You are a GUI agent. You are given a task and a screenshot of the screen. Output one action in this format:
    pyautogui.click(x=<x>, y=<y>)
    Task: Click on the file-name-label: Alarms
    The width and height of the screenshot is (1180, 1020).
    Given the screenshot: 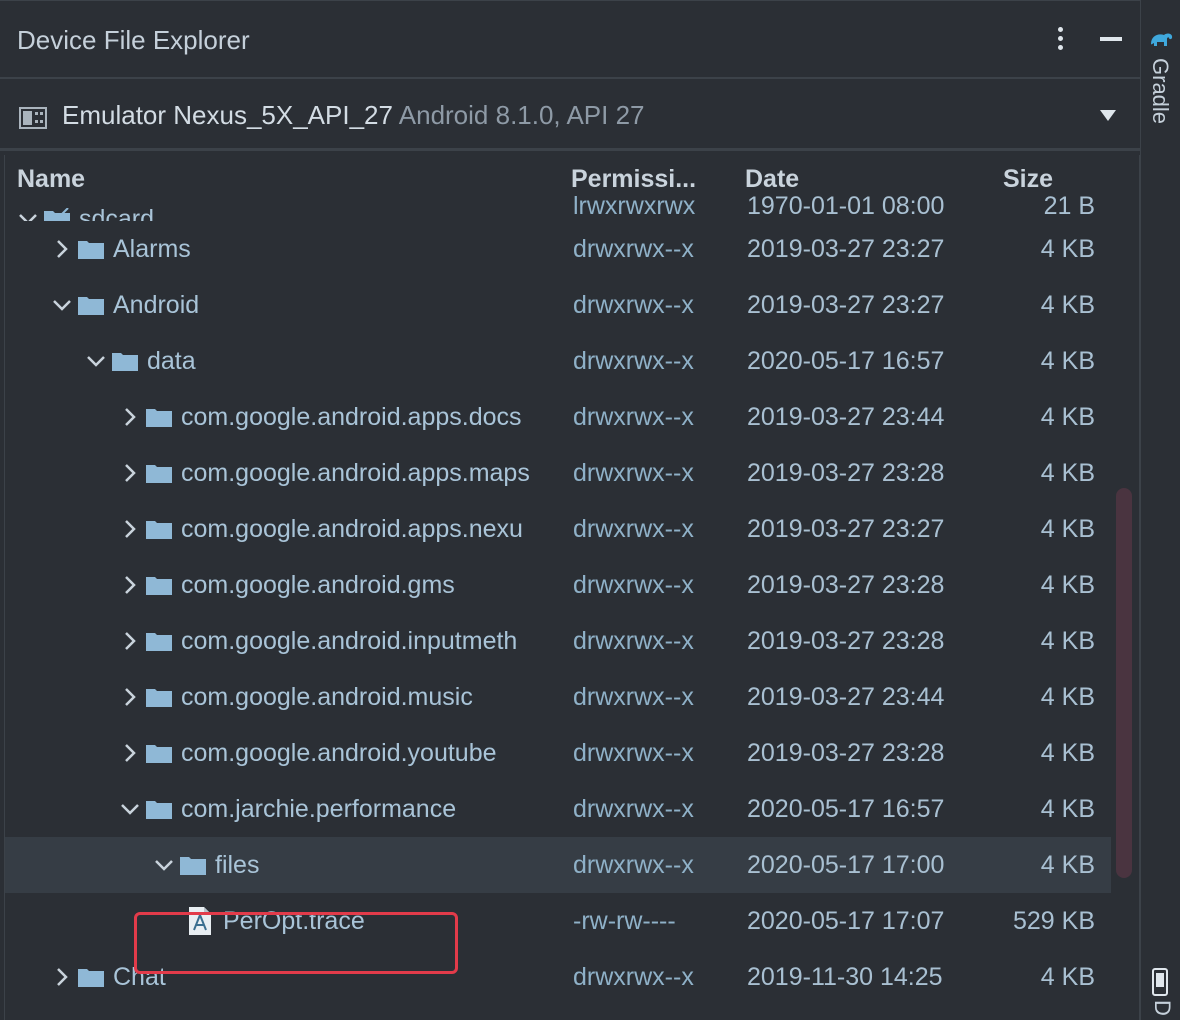 What is the action you would take?
    pyautogui.click(x=152, y=249)
    